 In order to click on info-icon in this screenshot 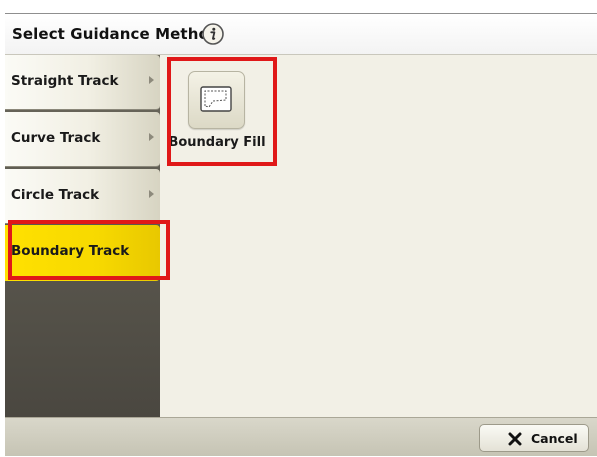, I will do `click(213, 34)`.